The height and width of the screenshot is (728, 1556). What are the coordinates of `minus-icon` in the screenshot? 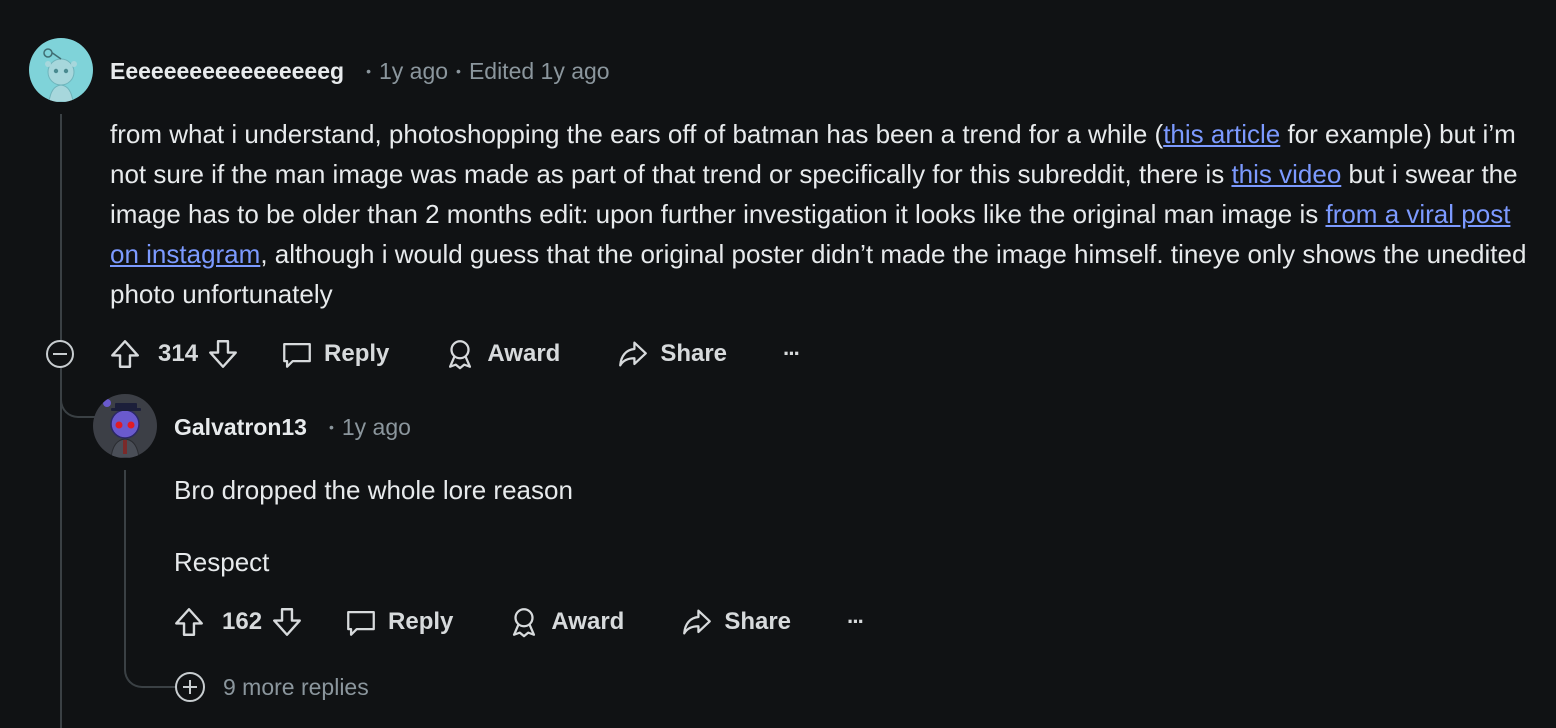 It's located at (60, 354).